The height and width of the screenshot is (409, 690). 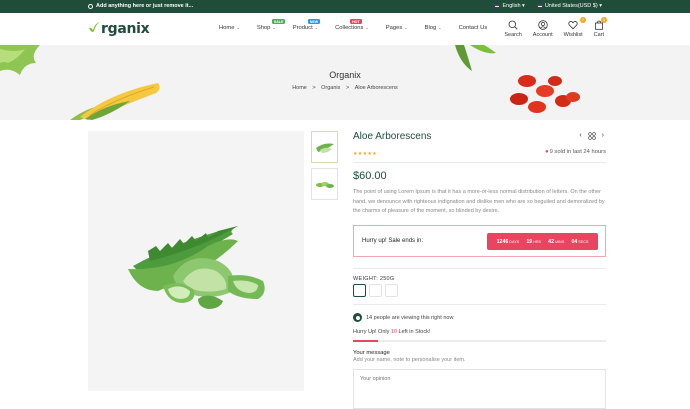 I want to click on nav-badge: NEW, so click(x=314, y=21).